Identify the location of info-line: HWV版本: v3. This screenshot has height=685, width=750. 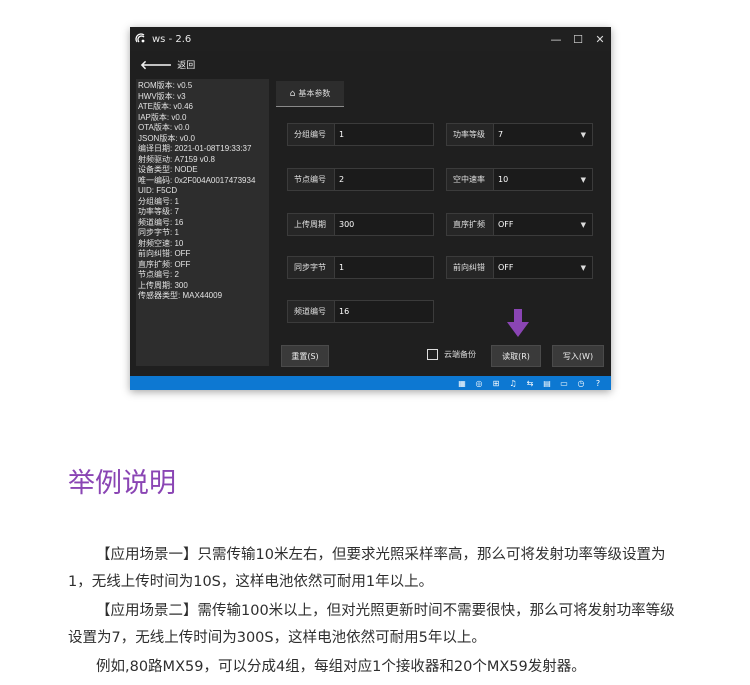
(162, 96).